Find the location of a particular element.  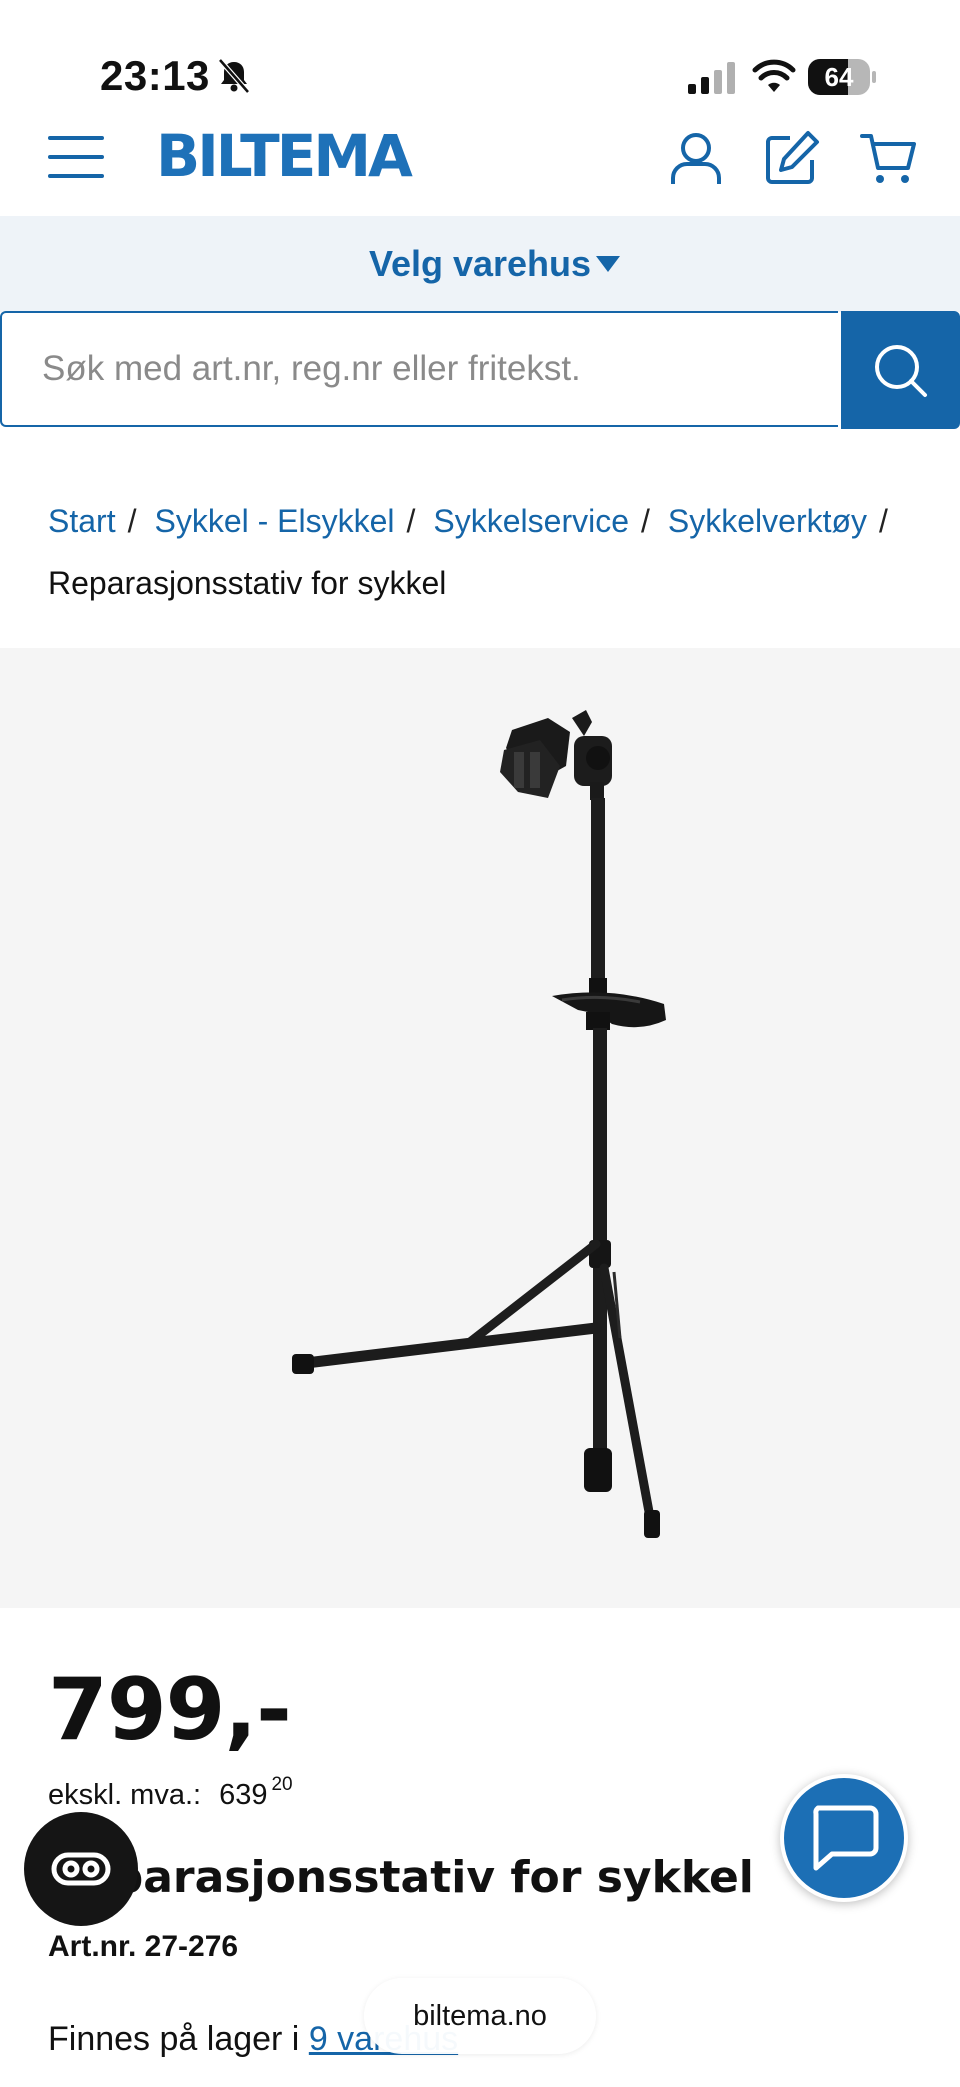

search-bar is located at coordinates (480, 371).